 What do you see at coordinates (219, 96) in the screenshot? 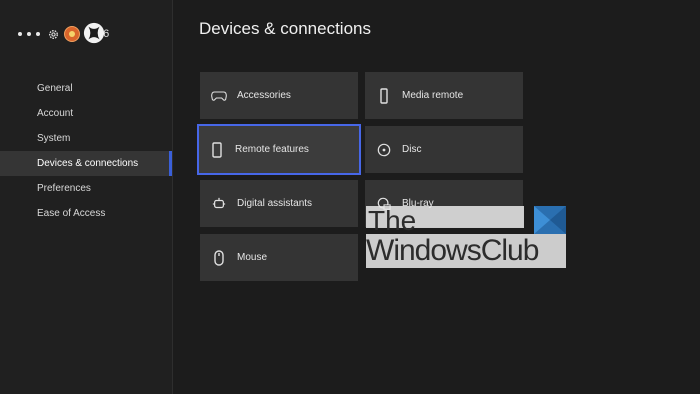
I see `gamepad-icon` at bounding box center [219, 96].